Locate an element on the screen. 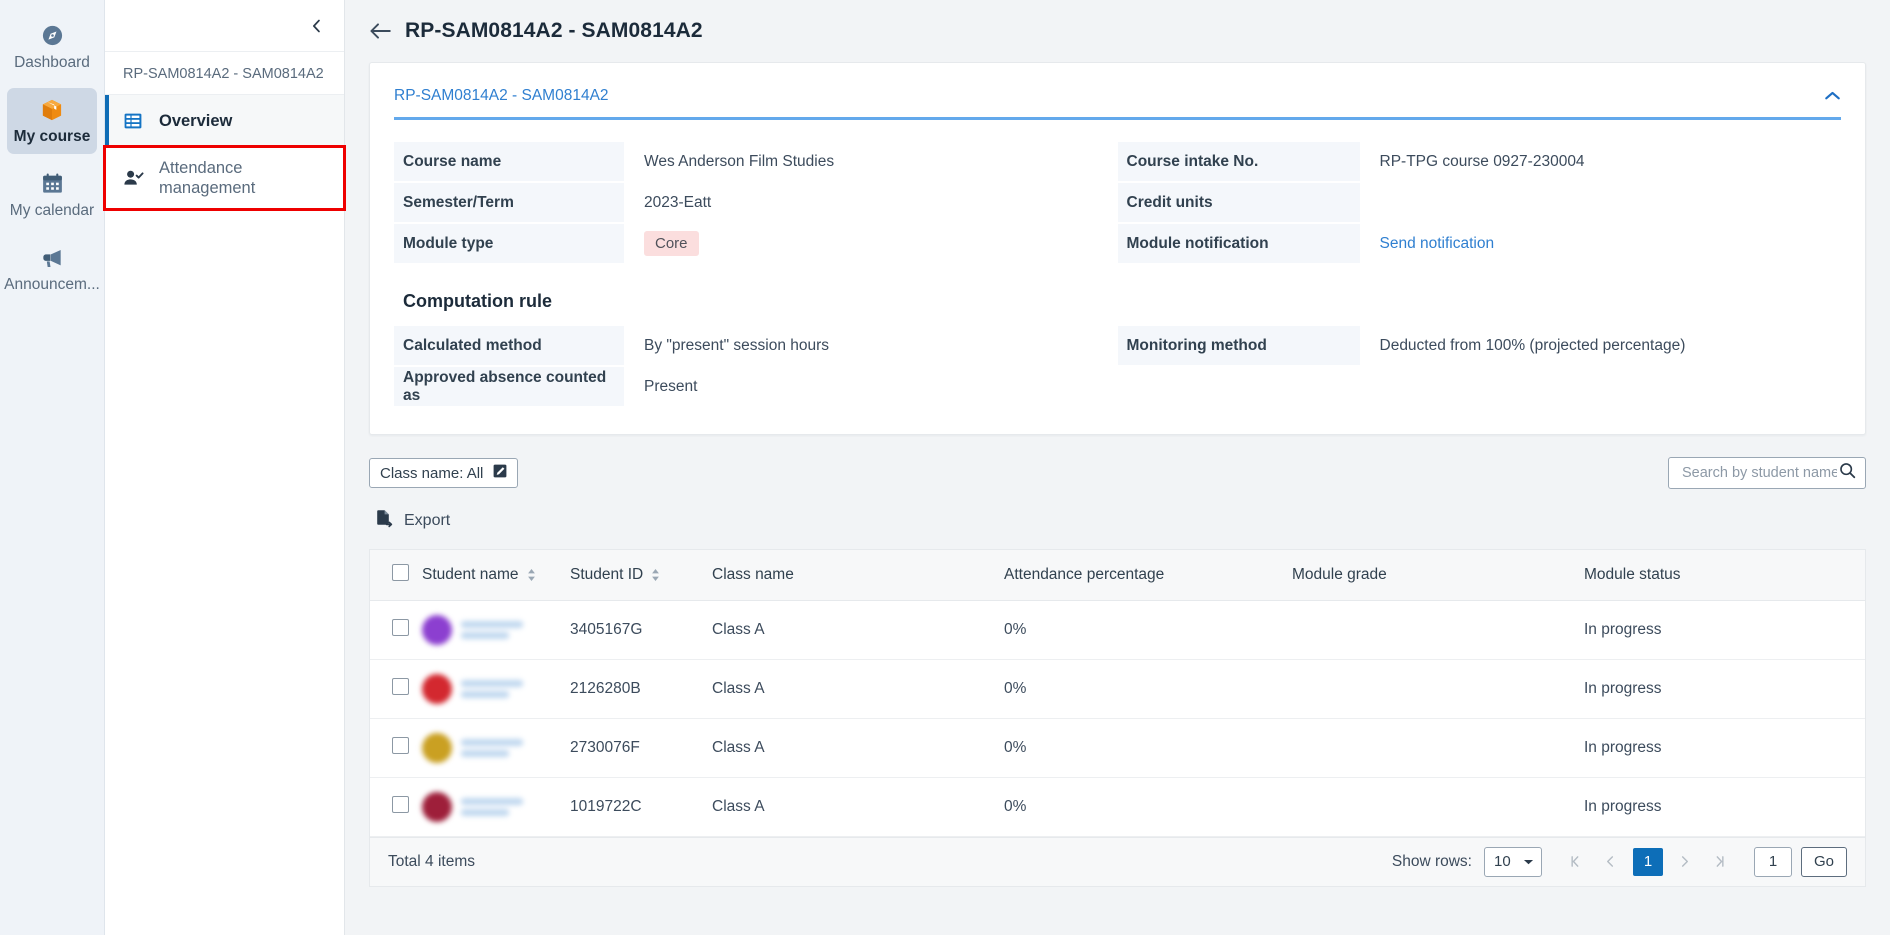 The image size is (1890, 935). select-all-checkbox is located at coordinates (400, 572).